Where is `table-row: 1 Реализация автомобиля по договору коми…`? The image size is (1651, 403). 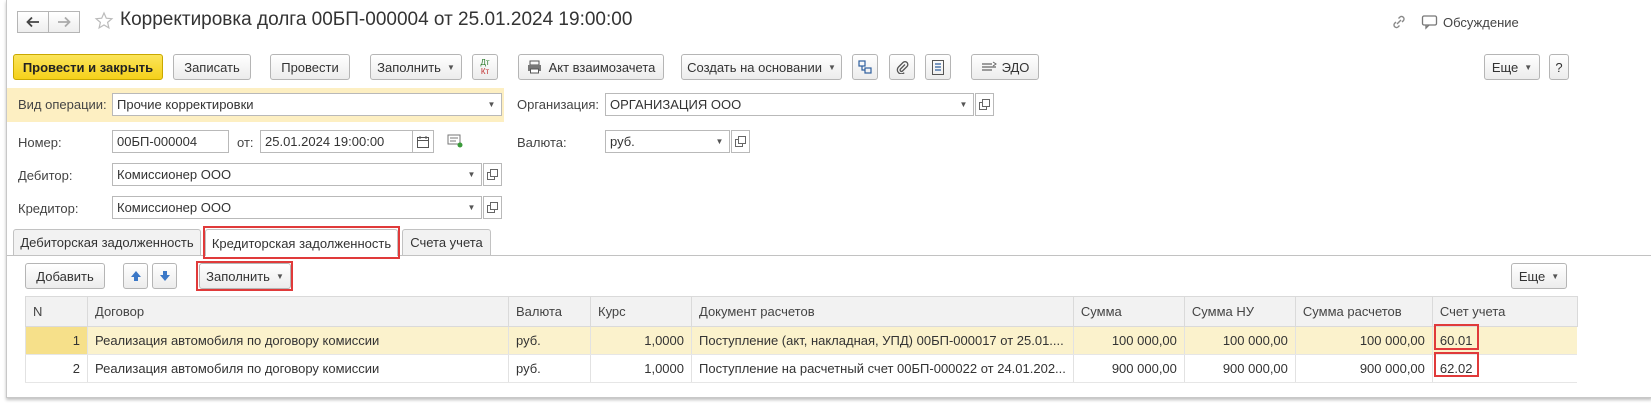 table-row: 1 Реализация автомобиля по договору коми… is located at coordinates (801, 340).